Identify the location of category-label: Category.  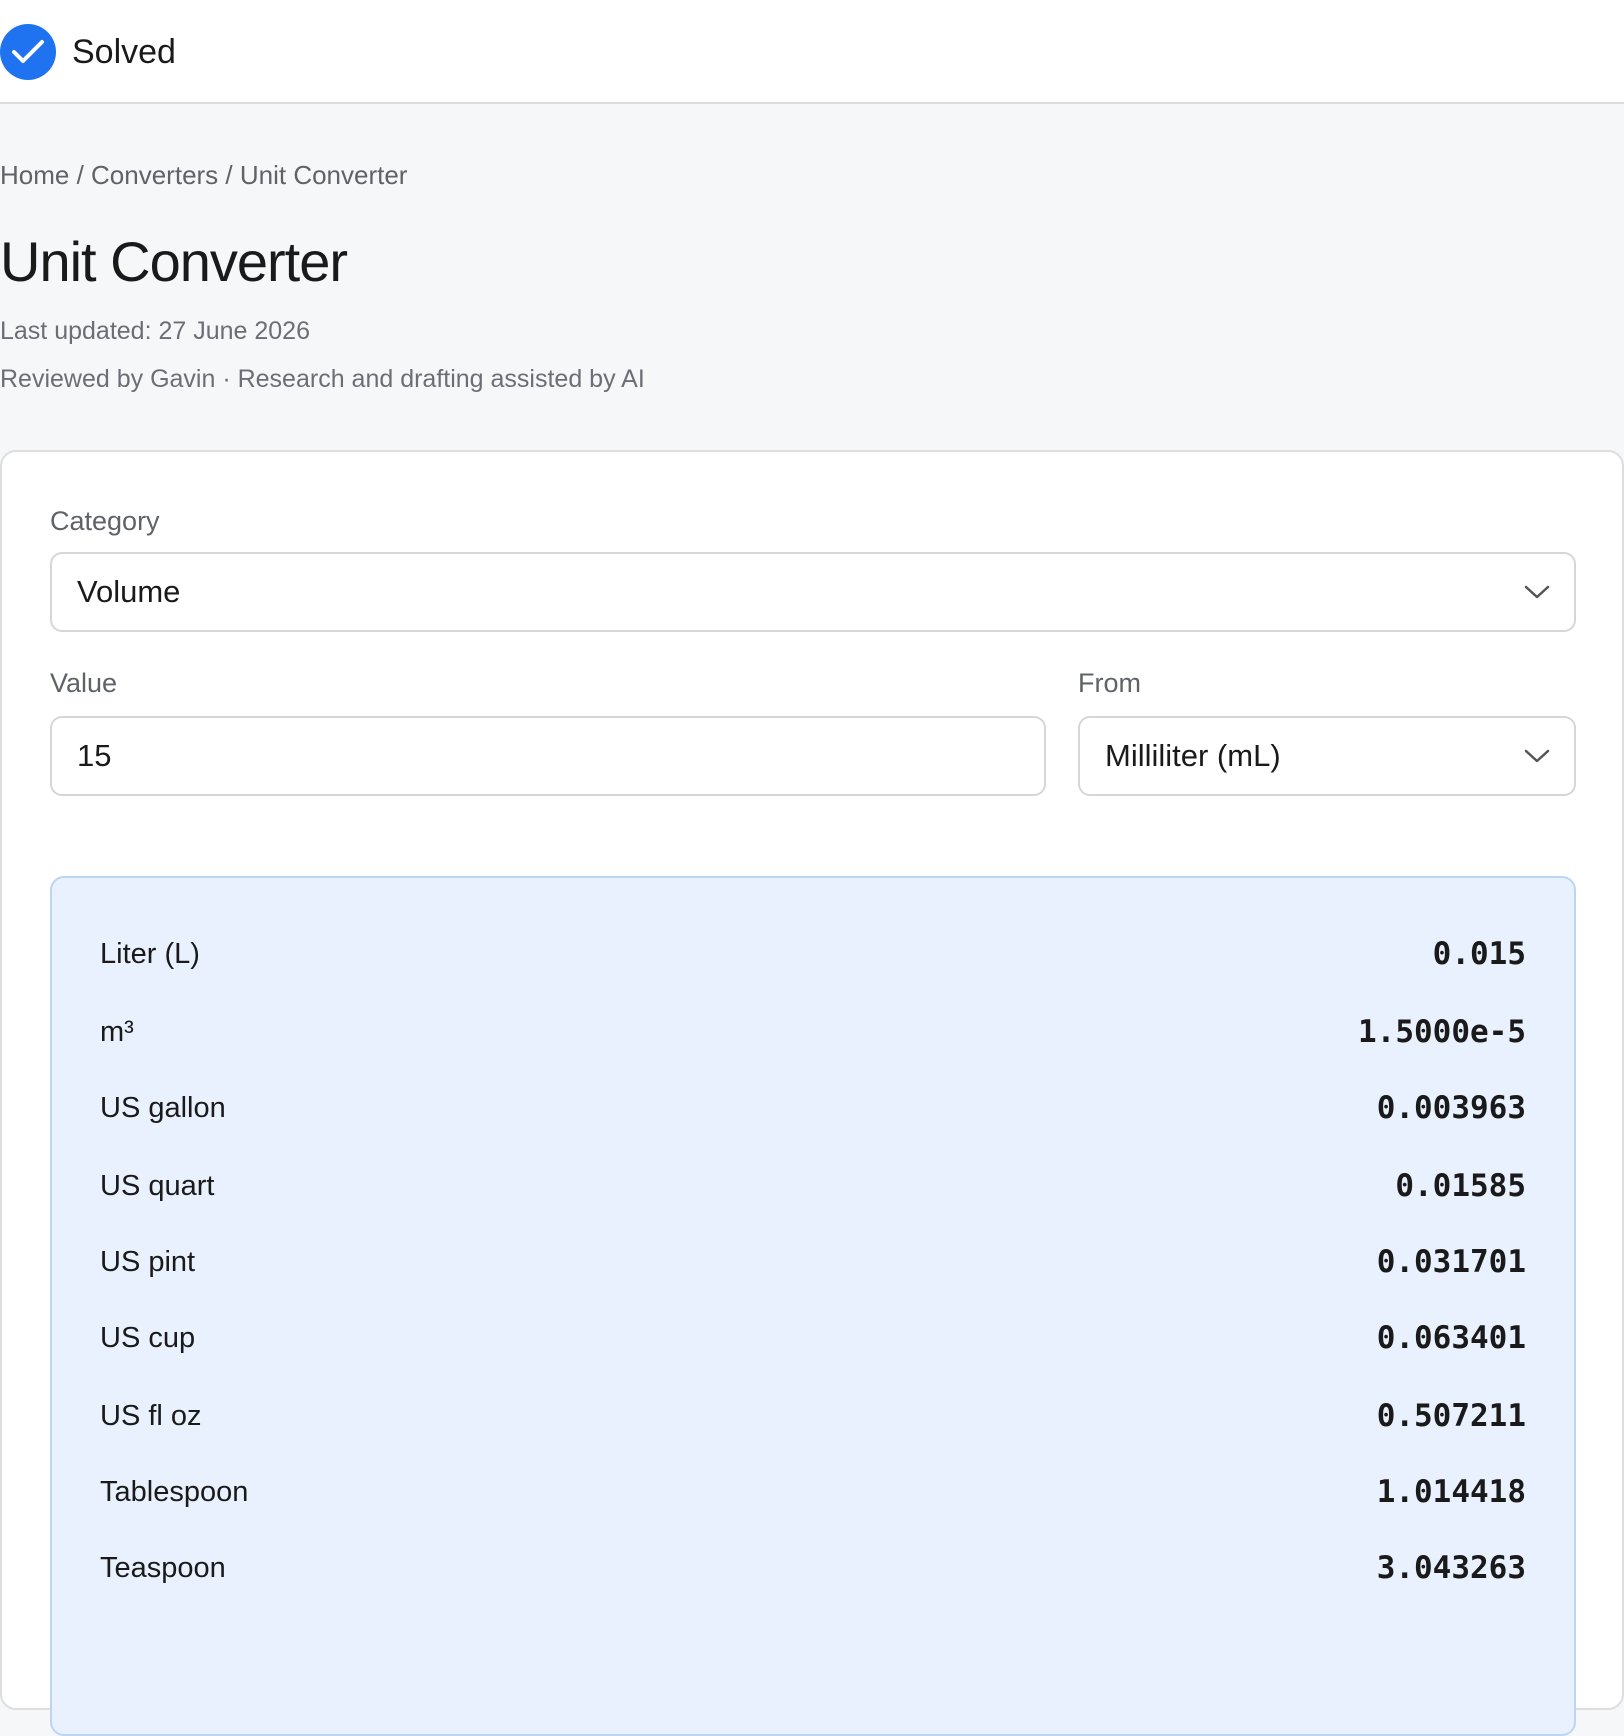
(105, 521).